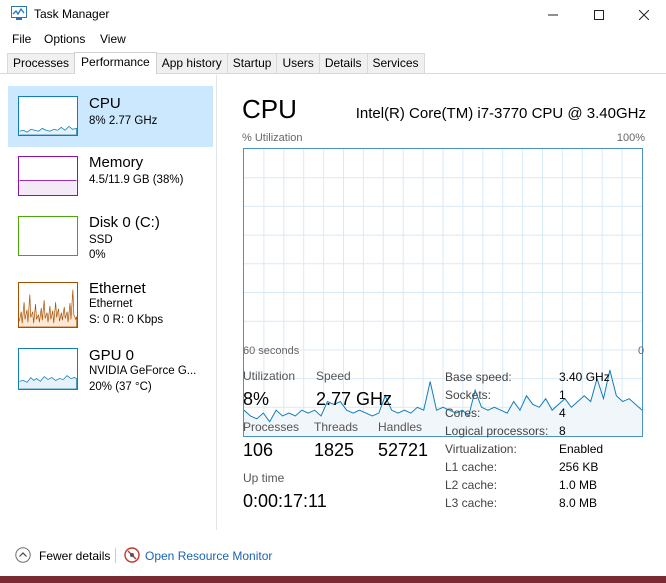 This screenshot has width=666, height=583. What do you see at coordinates (97, 255) in the screenshot?
I see `resource-sub-2: 0%` at bounding box center [97, 255].